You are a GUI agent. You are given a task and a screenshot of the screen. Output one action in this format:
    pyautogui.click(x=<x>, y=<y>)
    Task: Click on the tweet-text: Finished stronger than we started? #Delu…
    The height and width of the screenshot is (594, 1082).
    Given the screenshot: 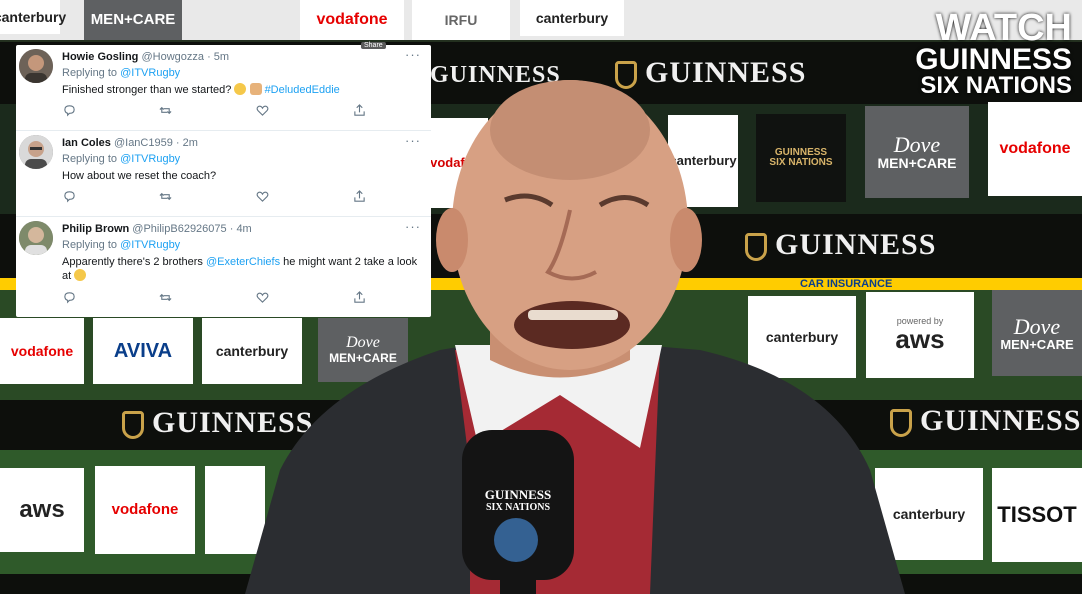 What is the action you would take?
    pyautogui.click(x=242, y=90)
    